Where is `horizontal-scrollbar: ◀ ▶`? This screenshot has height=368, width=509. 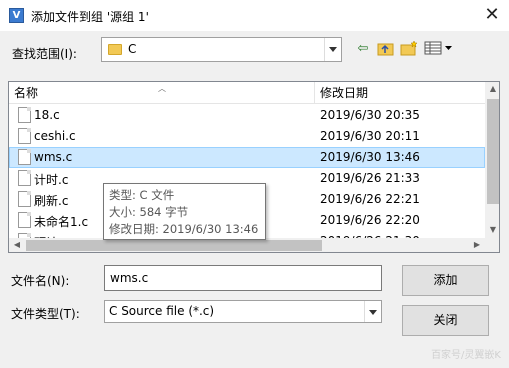 horizontal-scrollbar: ◀ ▶ is located at coordinates (247, 245).